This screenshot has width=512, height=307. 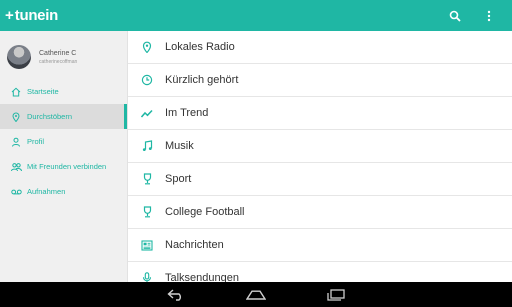 I want to click on browse-item-news: Nachrichten, so click(x=320, y=245).